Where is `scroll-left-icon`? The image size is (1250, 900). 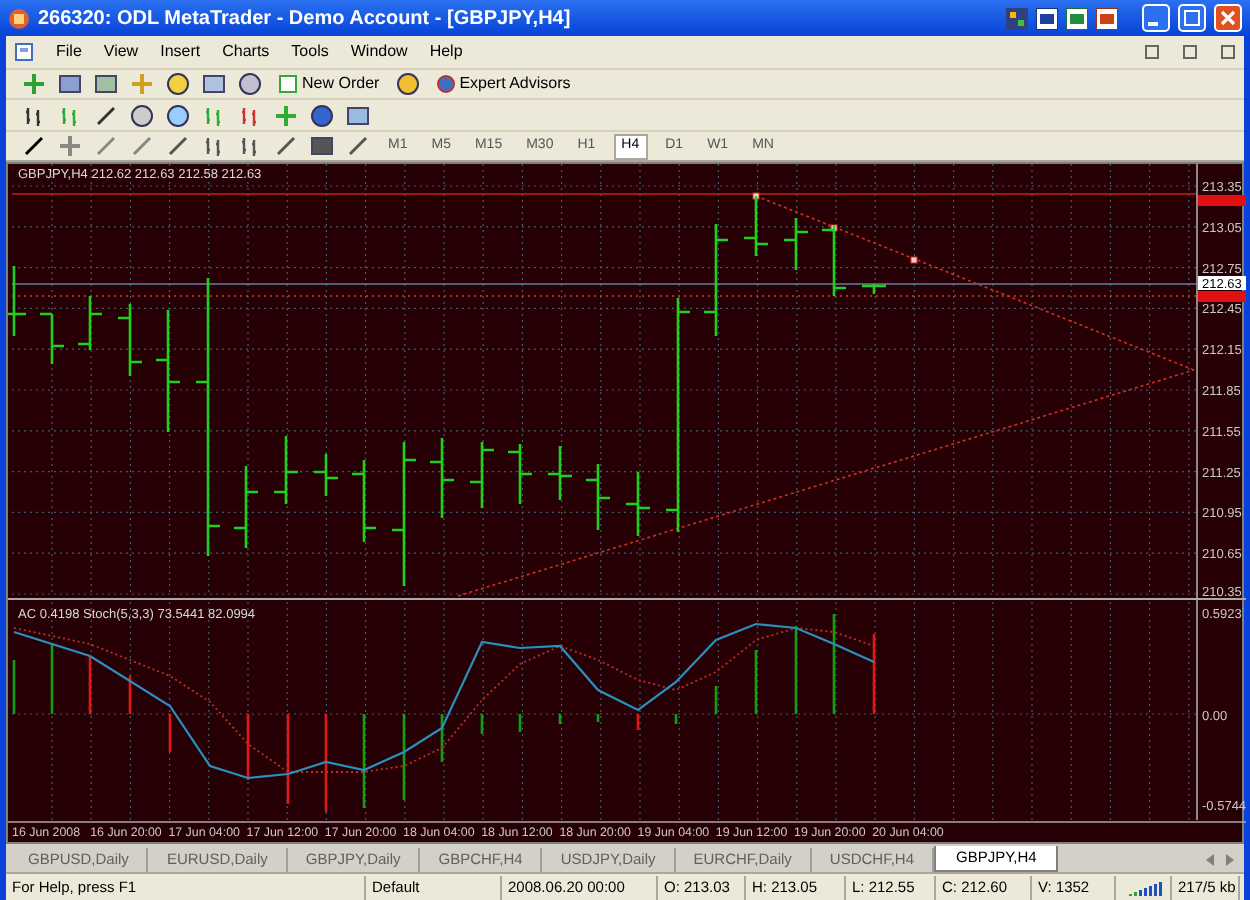
scroll-left-icon is located at coordinates (1210, 860).